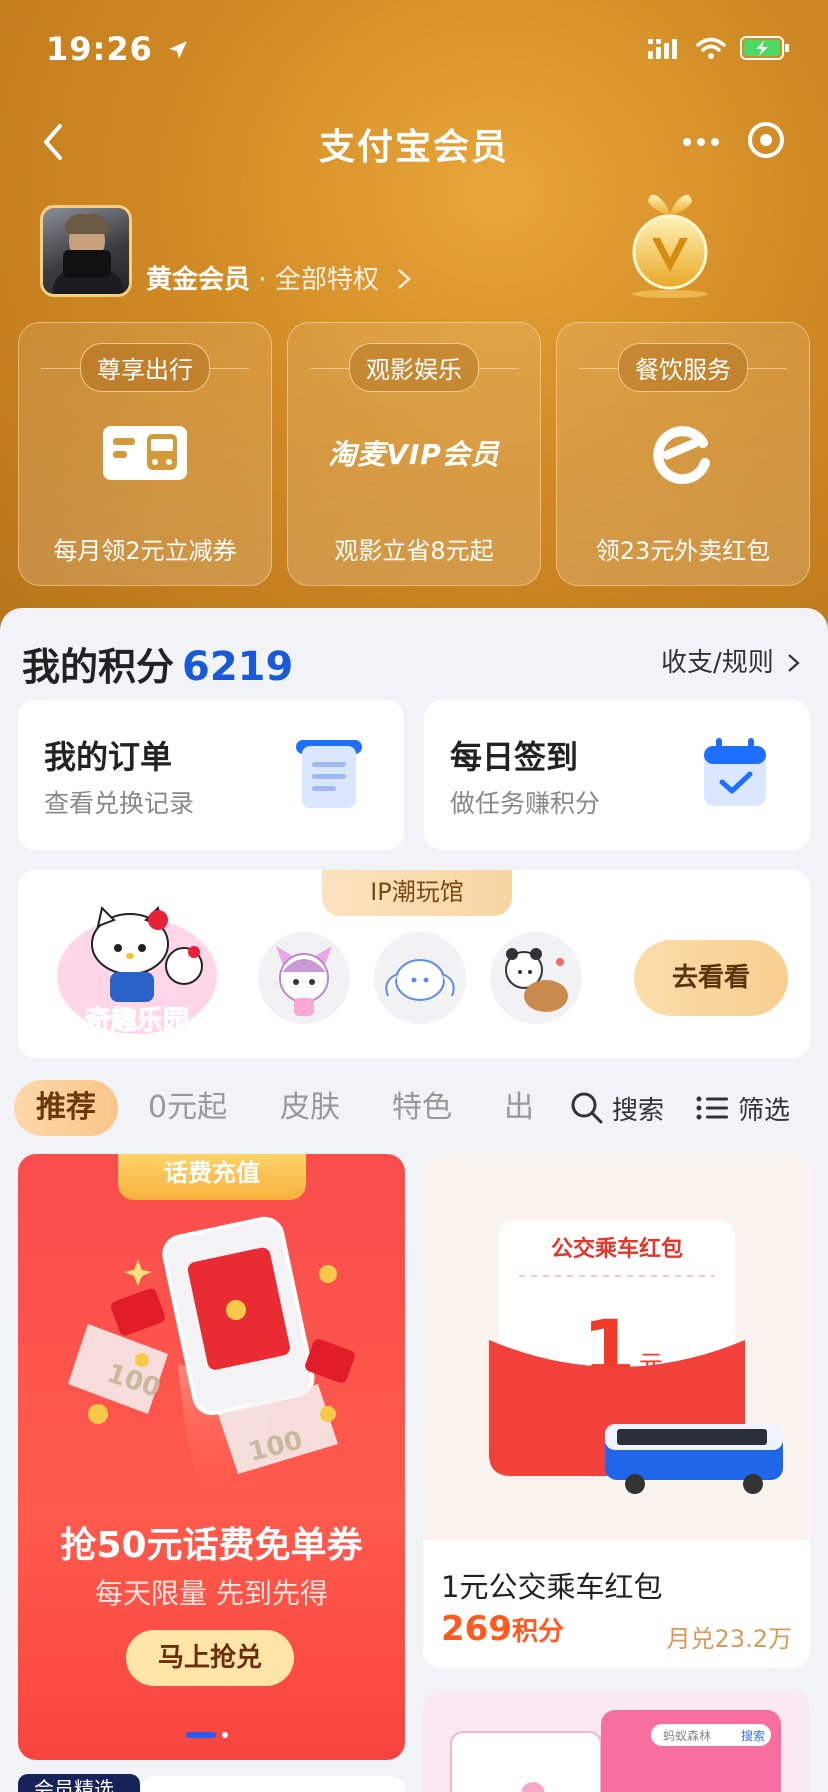 The image size is (828, 1792). What do you see at coordinates (212, 1177) in the screenshot?
I see `promo-tag: 话费充值` at bounding box center [212, 1177].